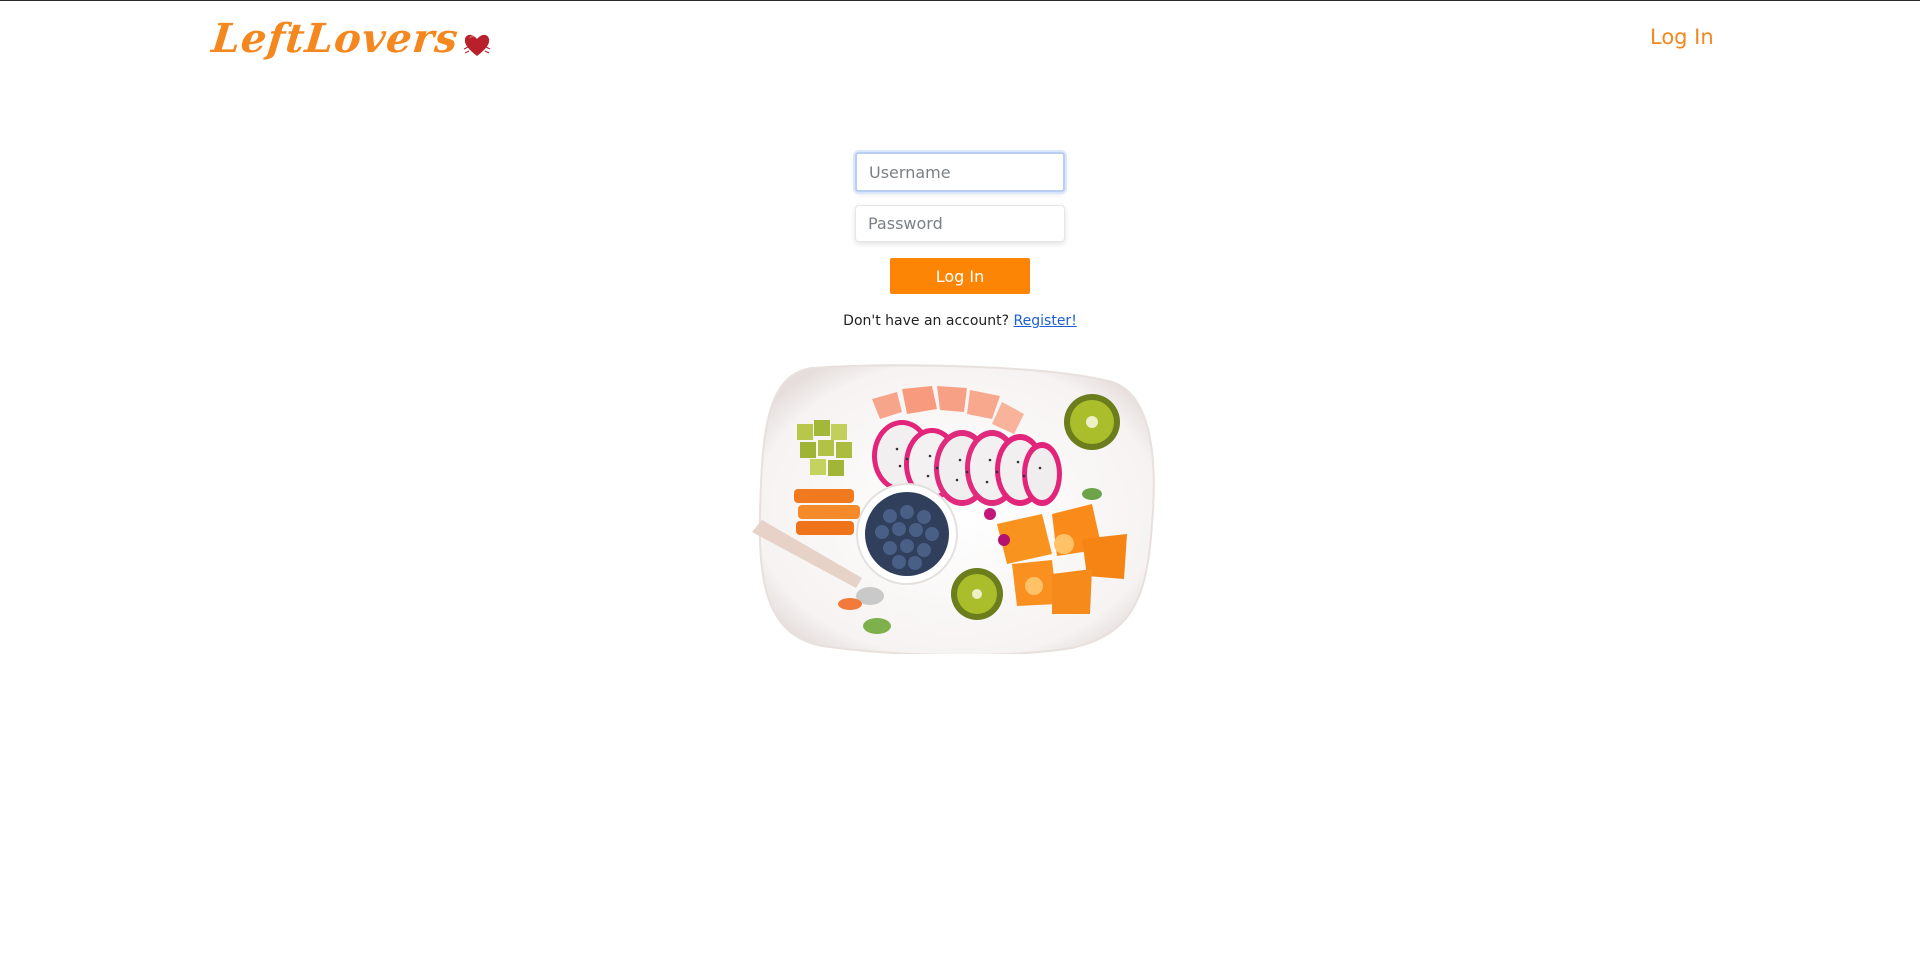  I want to click on login-button: Log In, so click(960, 276).